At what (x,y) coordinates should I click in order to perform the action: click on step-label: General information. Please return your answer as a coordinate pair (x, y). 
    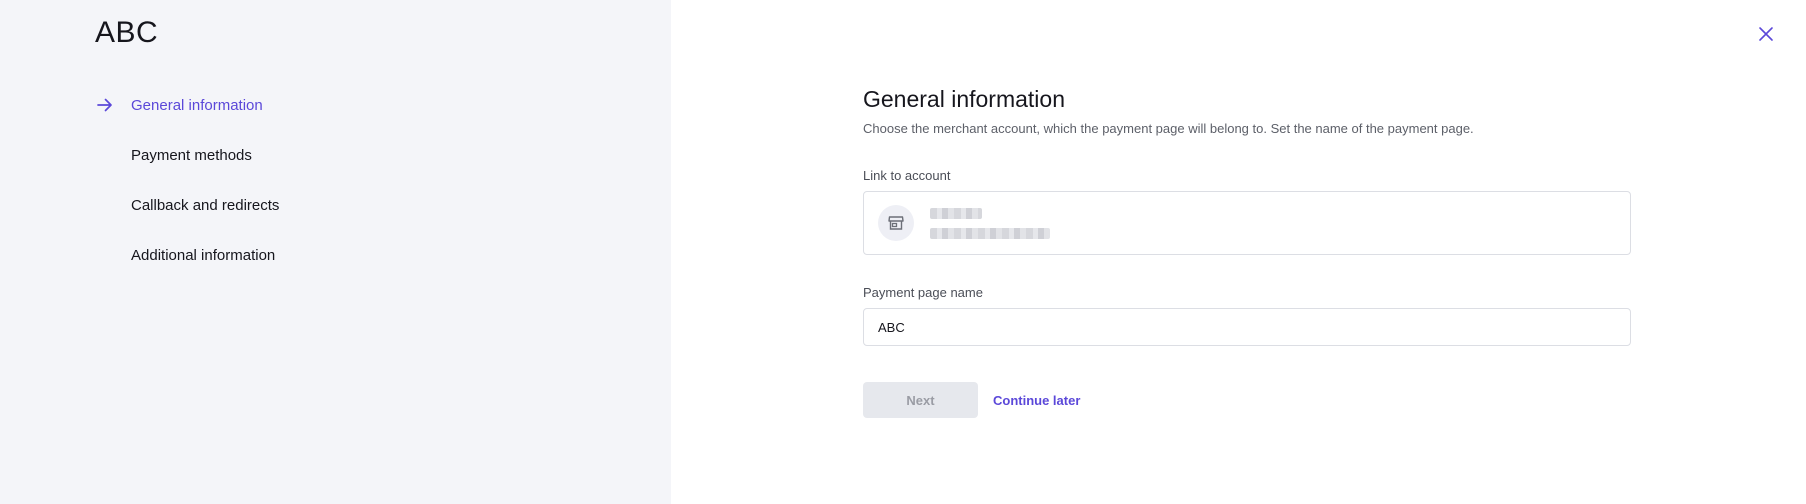
    Looking at the image, I should click on (197, 105).